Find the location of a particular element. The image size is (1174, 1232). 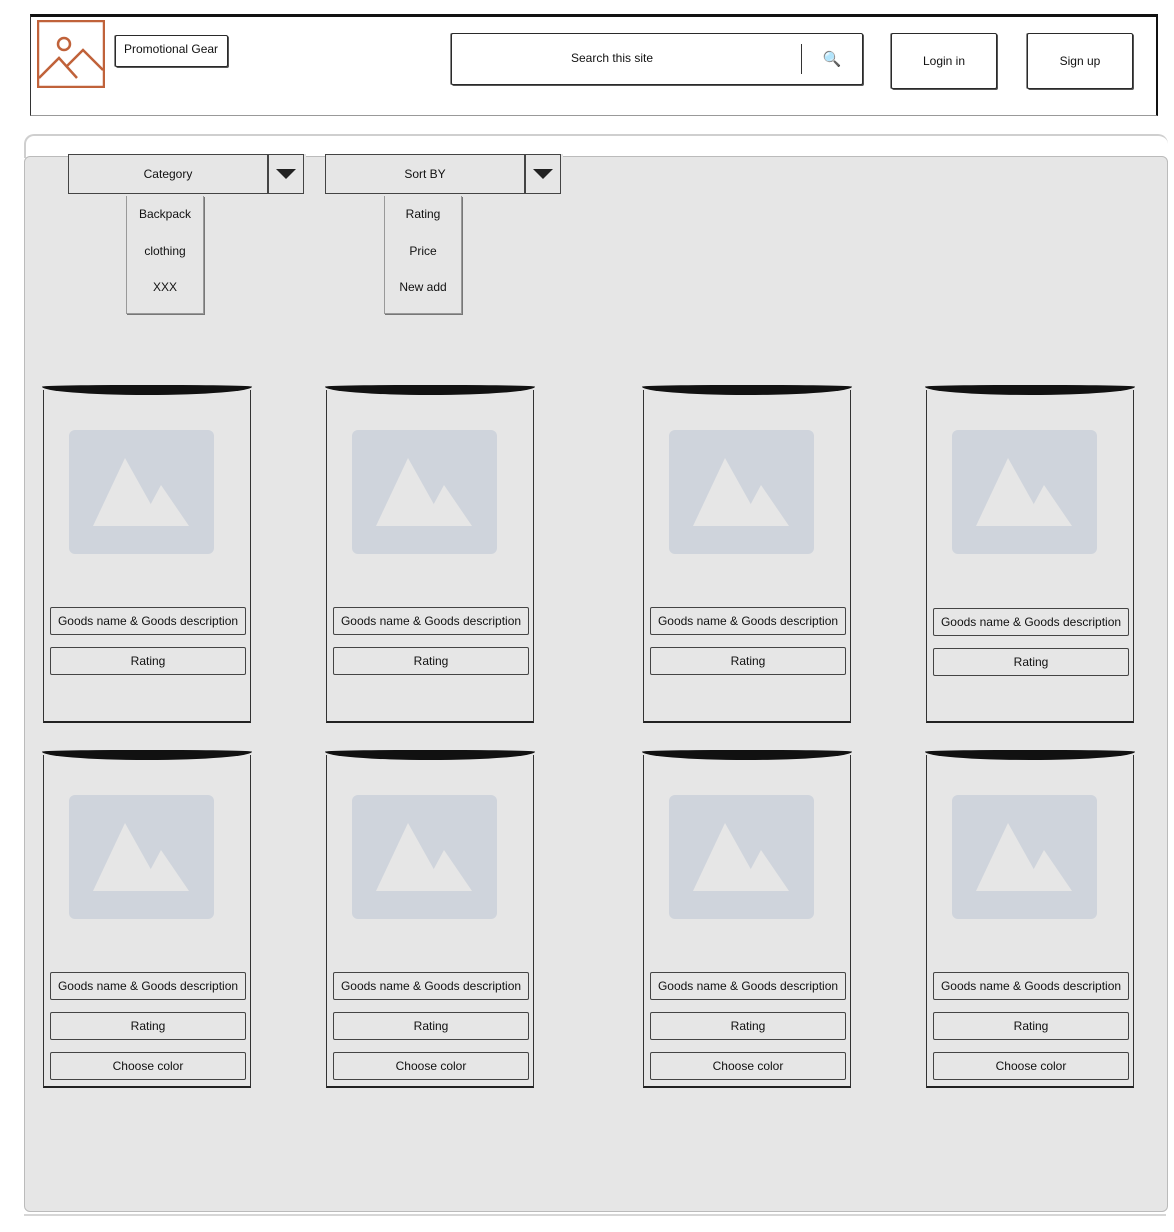

category-option-backpack: Backpack is located at coordinates (165, 214).